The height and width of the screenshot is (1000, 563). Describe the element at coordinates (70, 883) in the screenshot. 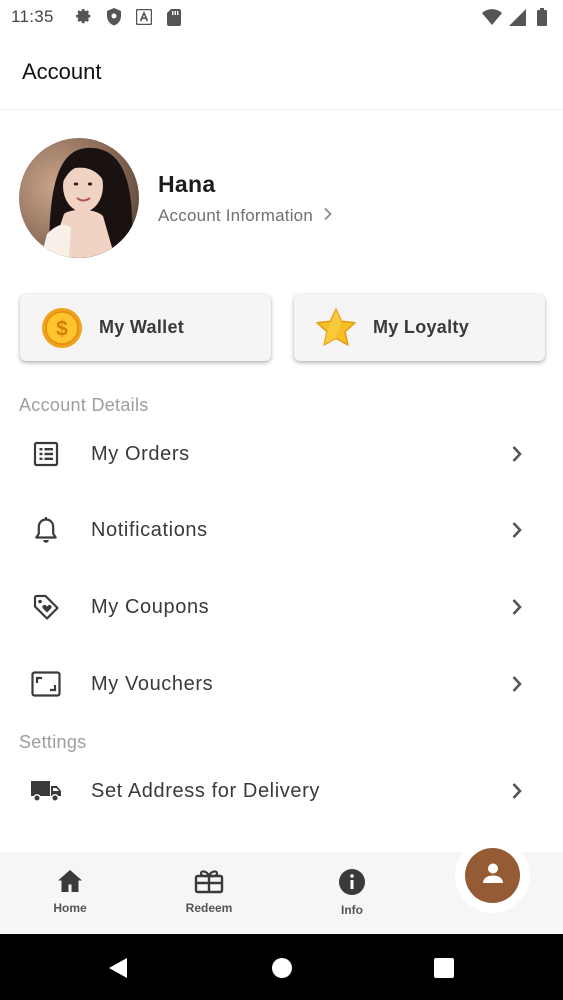

I see `home-icon` at that location.